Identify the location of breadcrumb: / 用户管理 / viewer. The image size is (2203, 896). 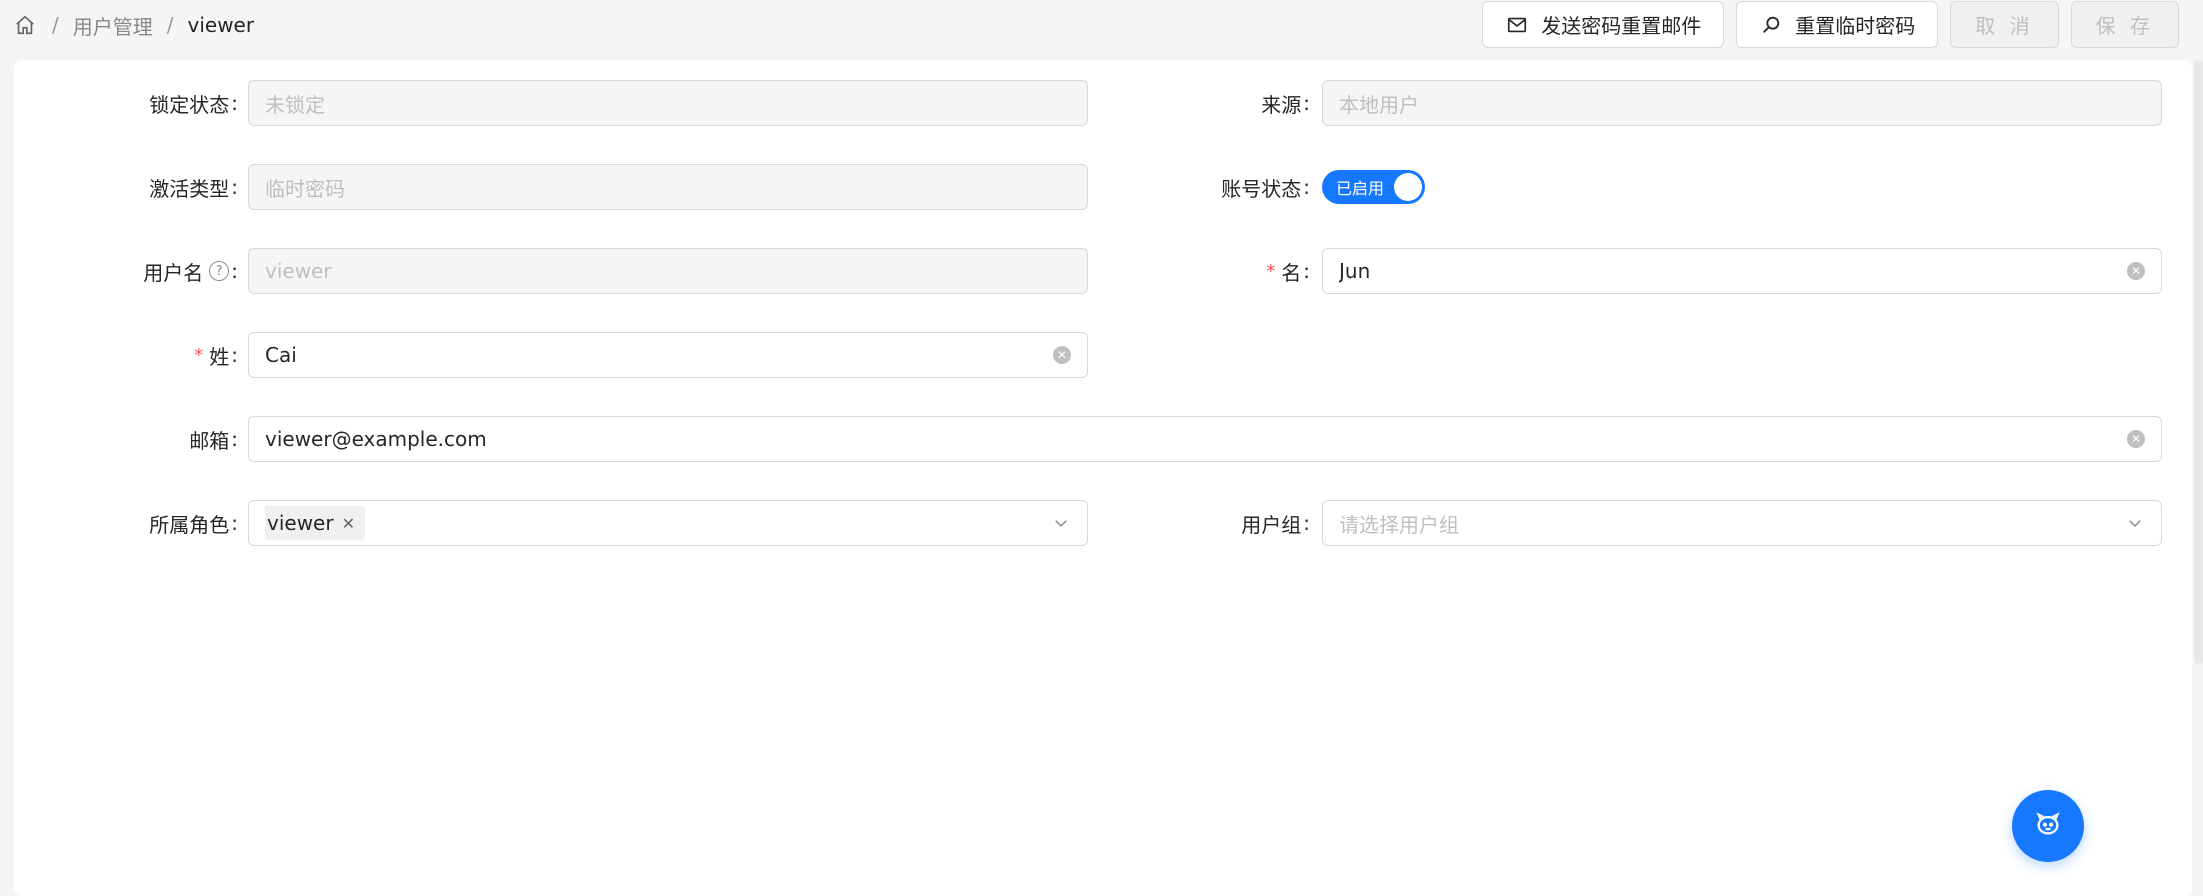
(133, 25).